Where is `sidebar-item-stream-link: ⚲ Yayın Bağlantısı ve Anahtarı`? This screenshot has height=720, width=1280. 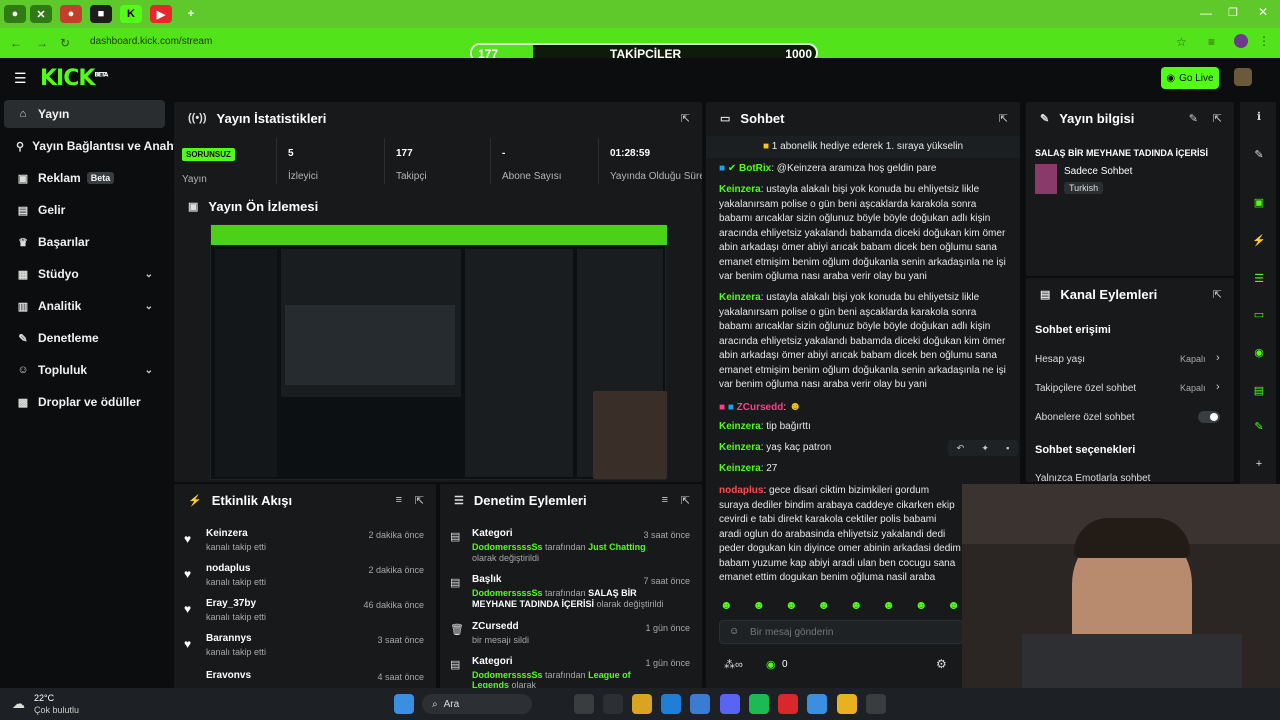
sidebar-item-stream-link: ⚲ Yayın Bağlantısı ve Anahtarı is located at coordinates (98, 146).